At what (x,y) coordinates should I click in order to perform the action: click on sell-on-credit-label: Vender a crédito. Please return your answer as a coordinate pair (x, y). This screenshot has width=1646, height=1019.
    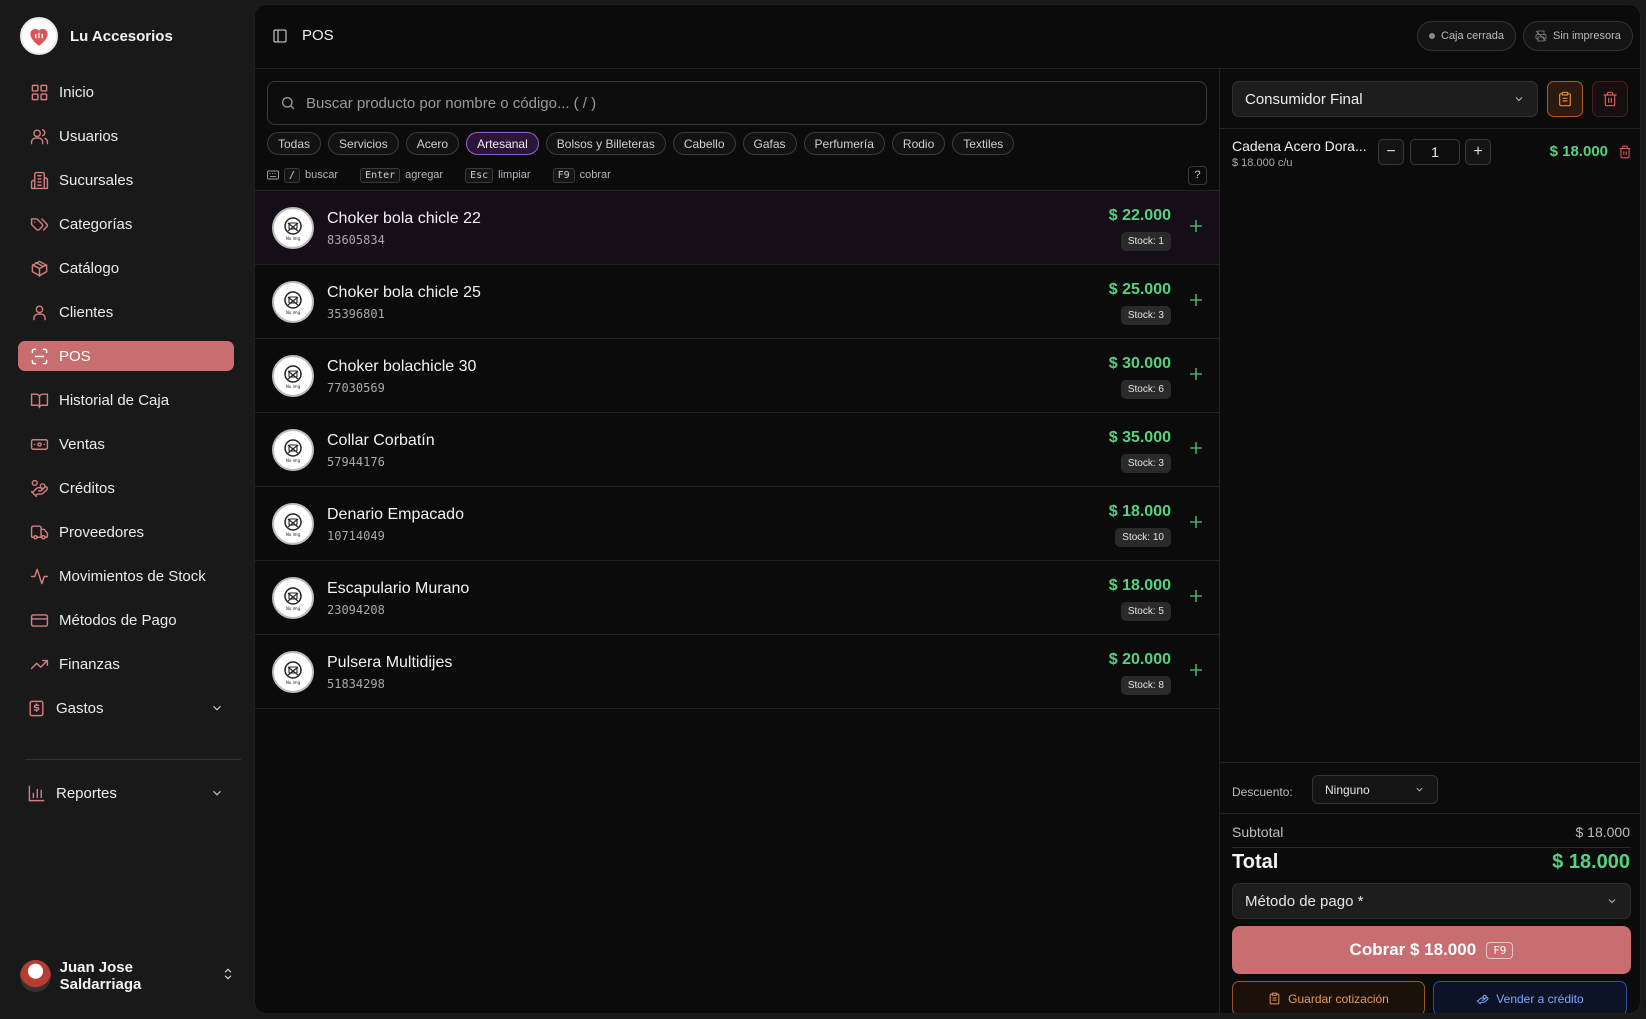
    Looking at the image, I should click on (1540, 998).